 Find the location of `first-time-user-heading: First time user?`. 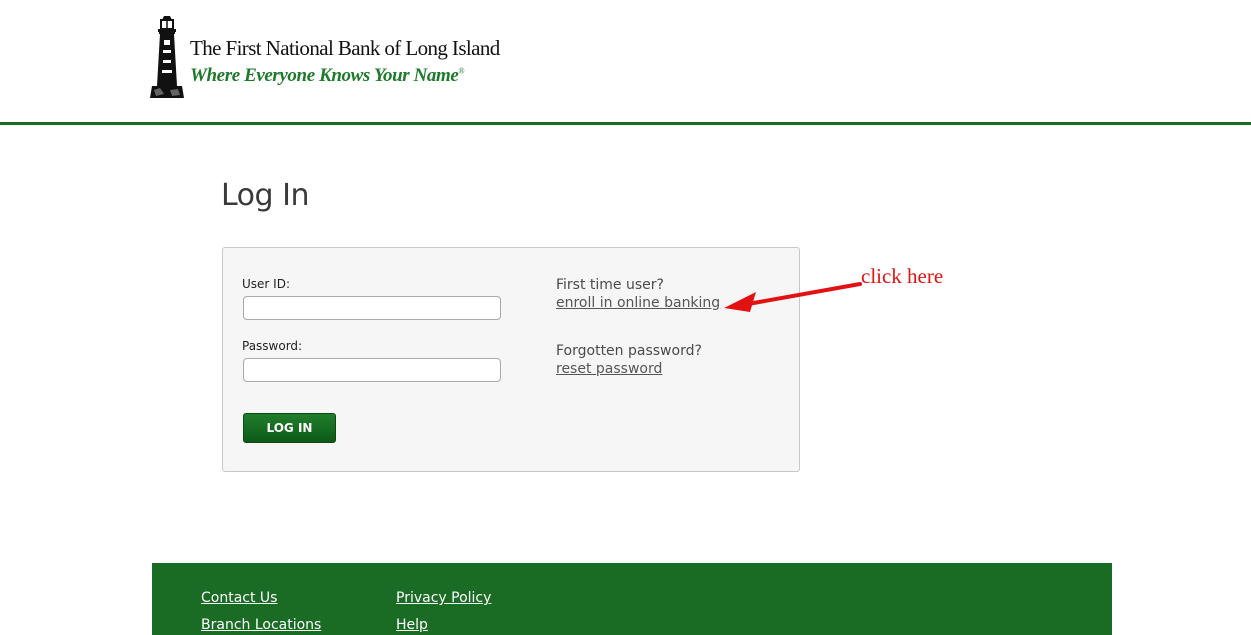

first-time-user-heading: First time user? is located at coordinates (610, 285).